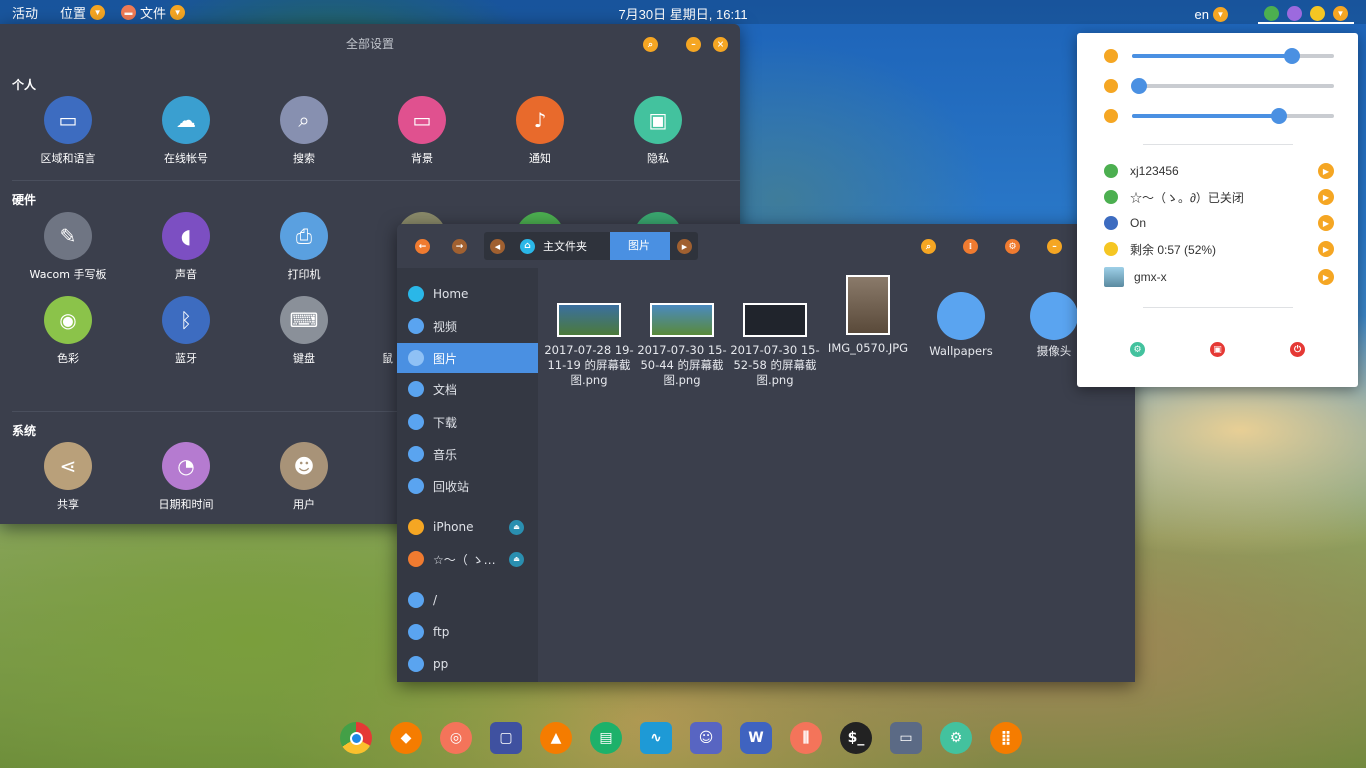 This screenshot has height=768, width=1366. I want to click on settings-region: ▭ 区域和语言, so click(68, 131).